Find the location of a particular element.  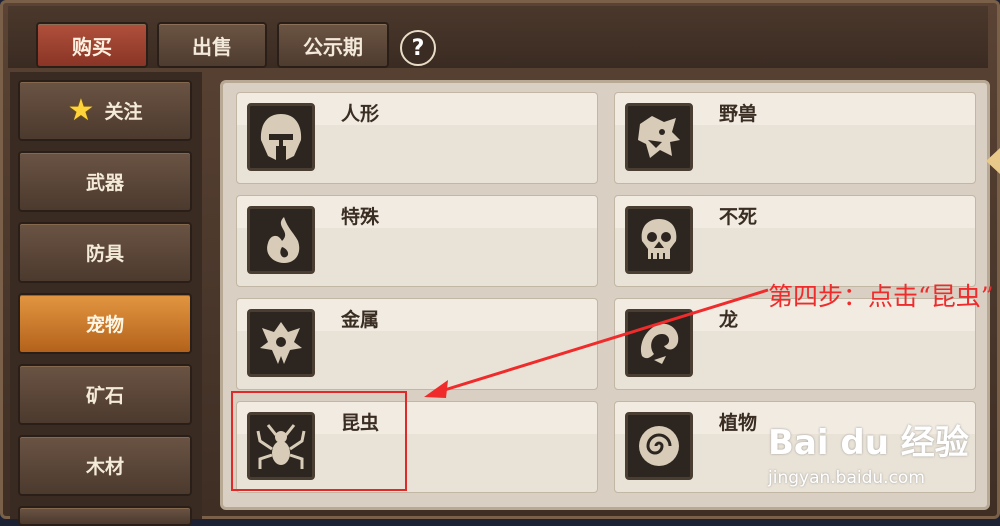

skull-icon is located at coordinates (659, 240).